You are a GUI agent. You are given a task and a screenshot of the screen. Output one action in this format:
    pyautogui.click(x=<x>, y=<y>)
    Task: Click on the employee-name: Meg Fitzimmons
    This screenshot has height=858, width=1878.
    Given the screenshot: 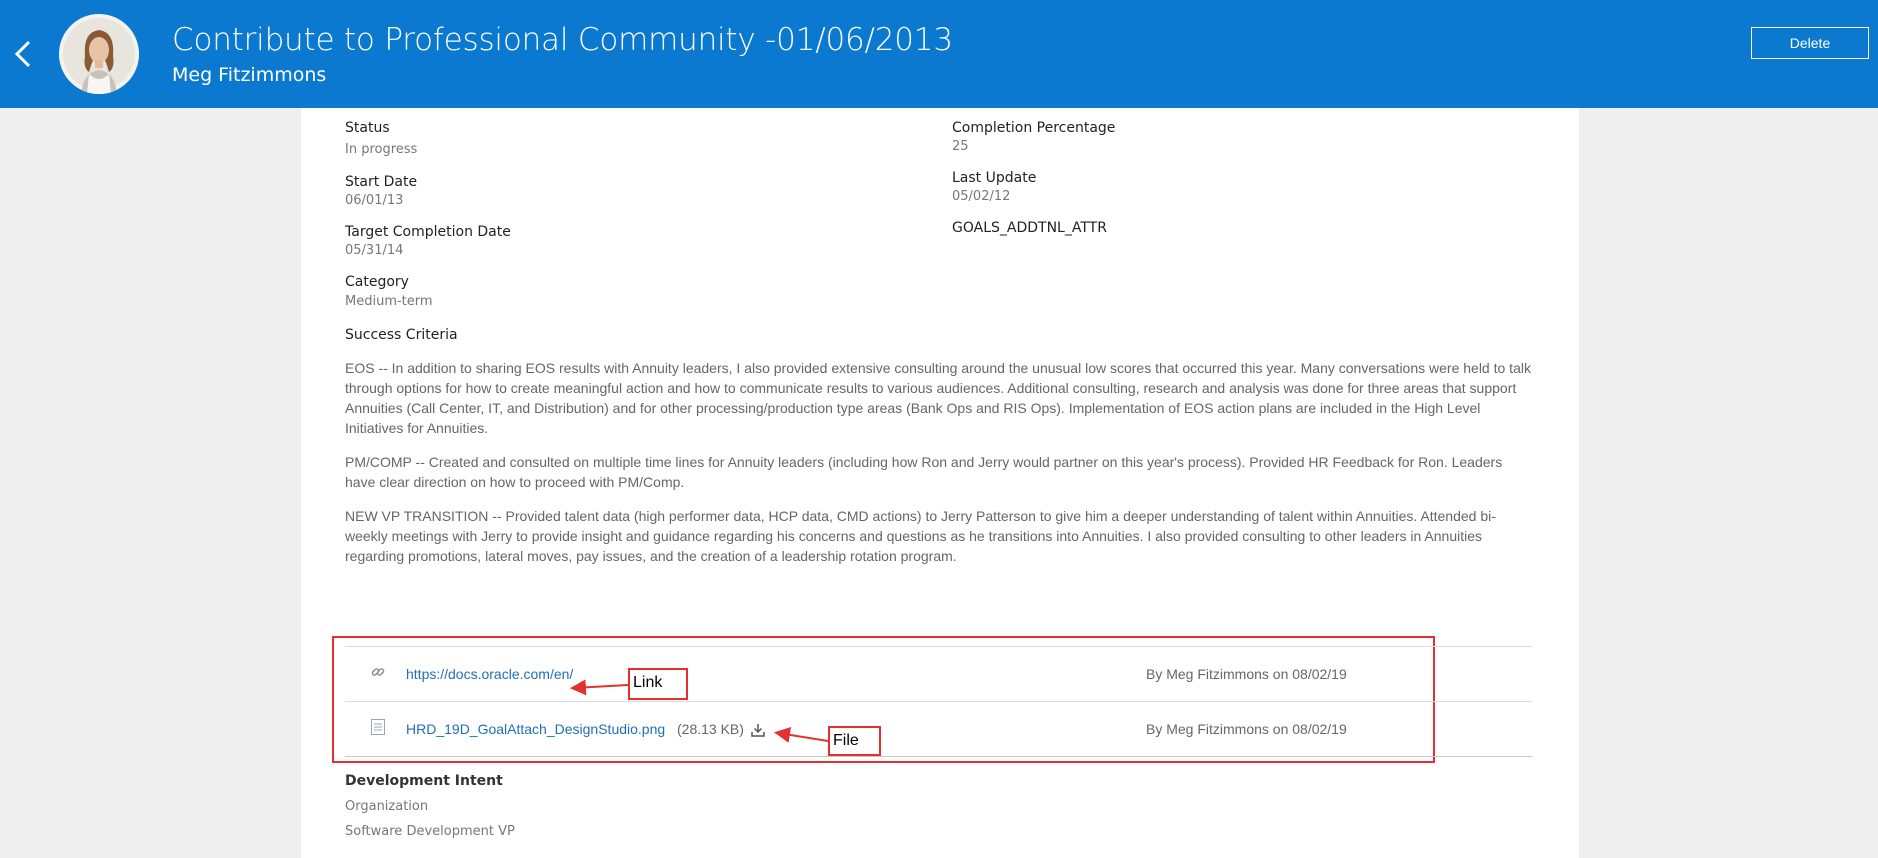 What is the action you would take?
    pyautogui.click(x=249, y=75)
    